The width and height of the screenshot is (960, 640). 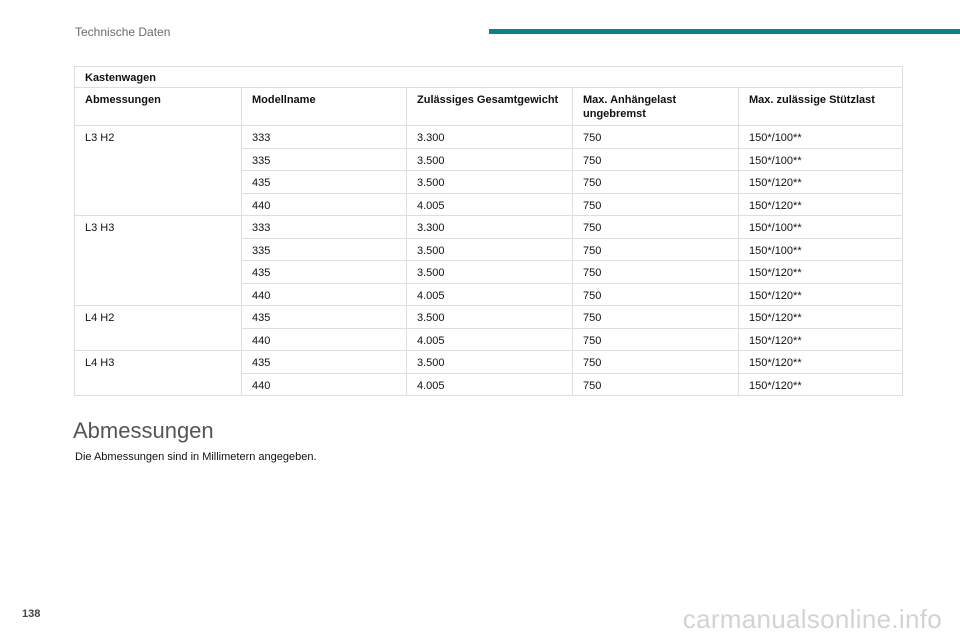 I want to click on dimension-cell: L4 H2, so click(x=158, y=328).